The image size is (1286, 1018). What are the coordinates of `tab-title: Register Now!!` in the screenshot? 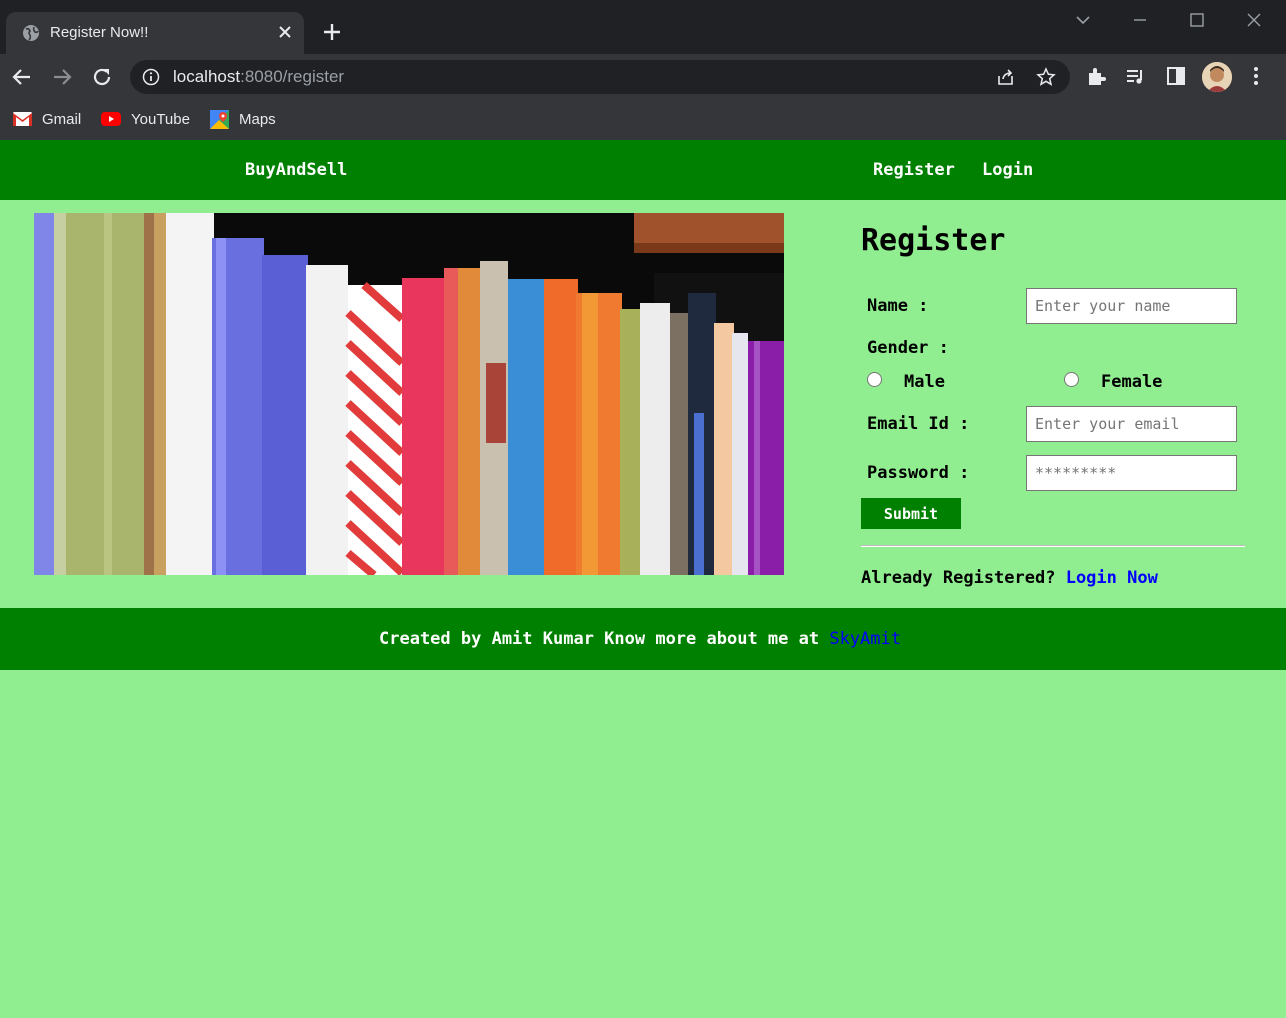 It's located at (99, 32).